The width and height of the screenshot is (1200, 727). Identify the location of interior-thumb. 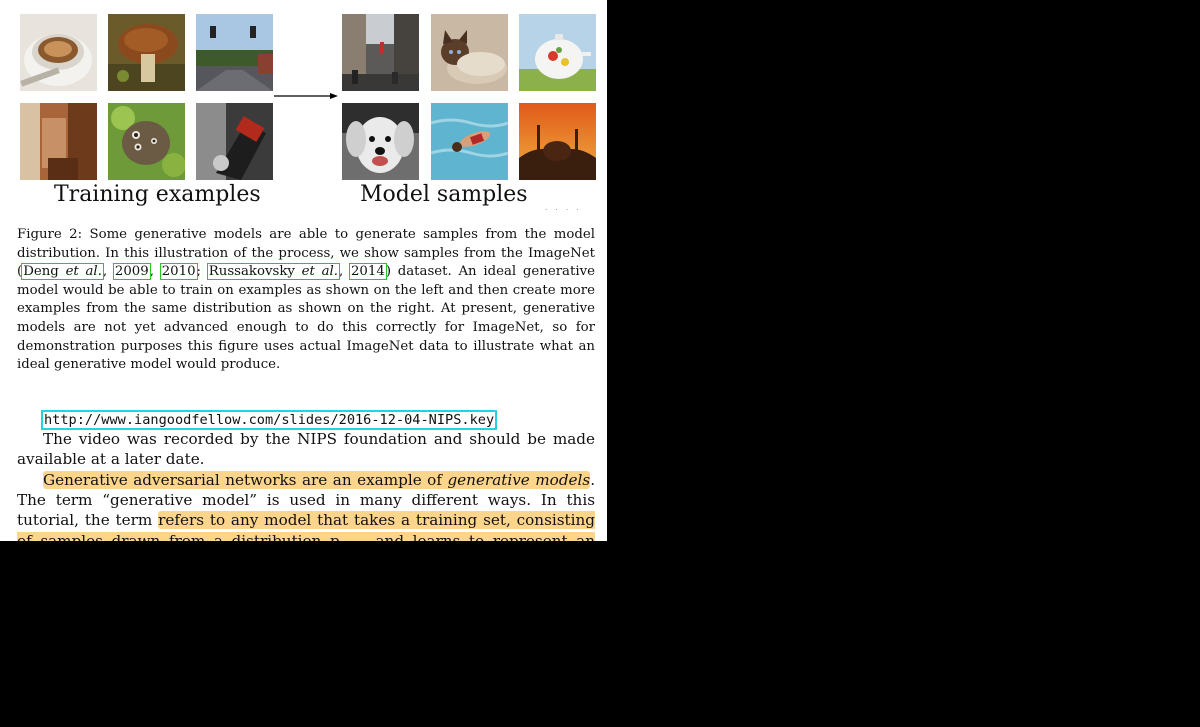
(58, 141).